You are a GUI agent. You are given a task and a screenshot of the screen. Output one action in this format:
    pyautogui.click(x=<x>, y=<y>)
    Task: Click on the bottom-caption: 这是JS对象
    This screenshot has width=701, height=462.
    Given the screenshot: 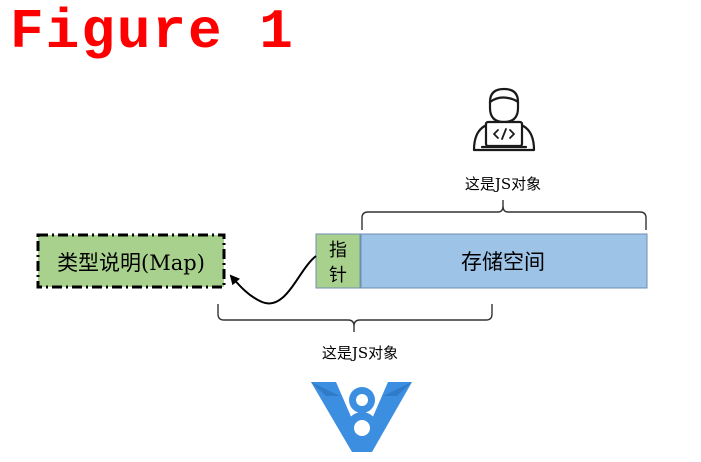 What is the action you would take?
    pyautogui.click(x=360, y=353)
    